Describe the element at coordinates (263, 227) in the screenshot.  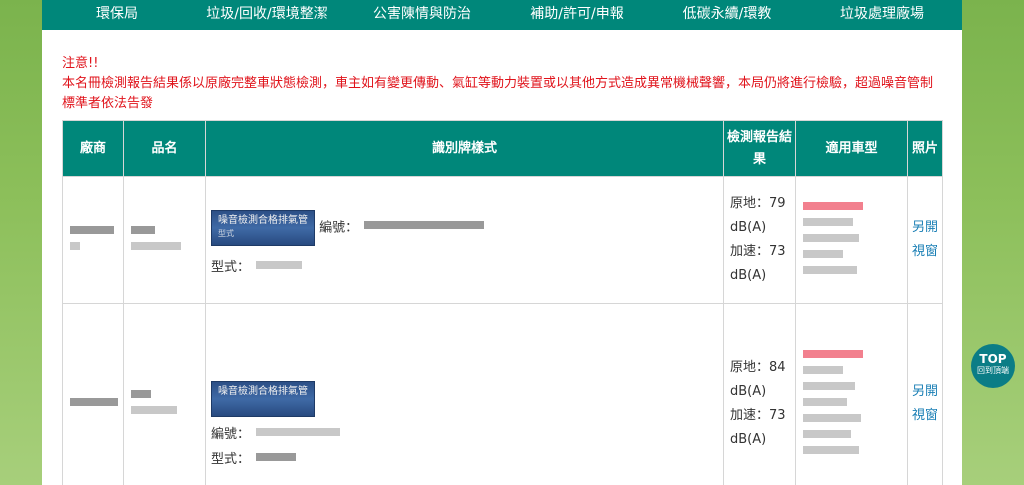
I see `plate-image: 噪音檢測合格排氣管 型式` at that location.